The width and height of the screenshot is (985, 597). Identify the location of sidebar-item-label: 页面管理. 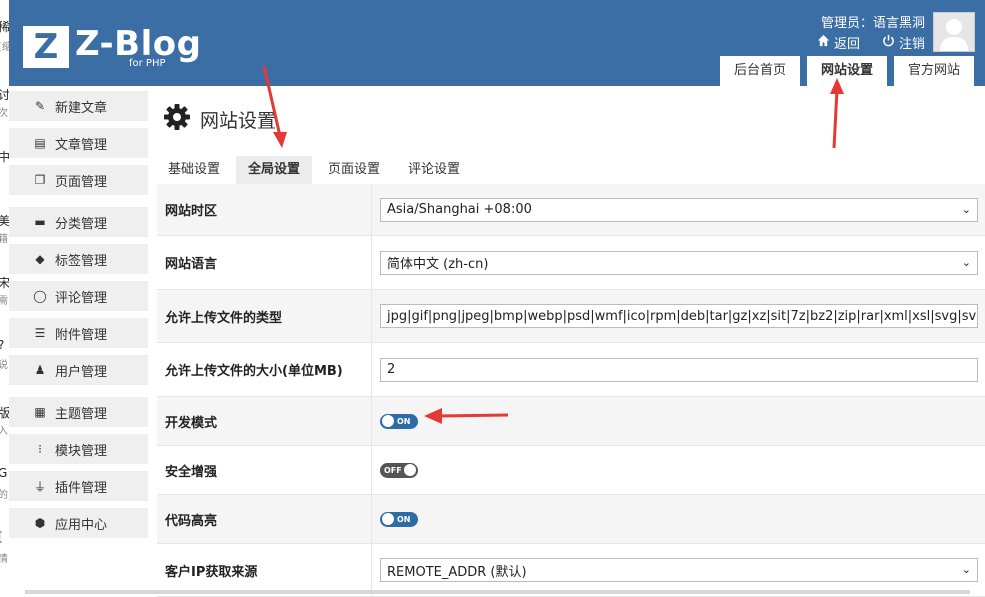
(81, 182).